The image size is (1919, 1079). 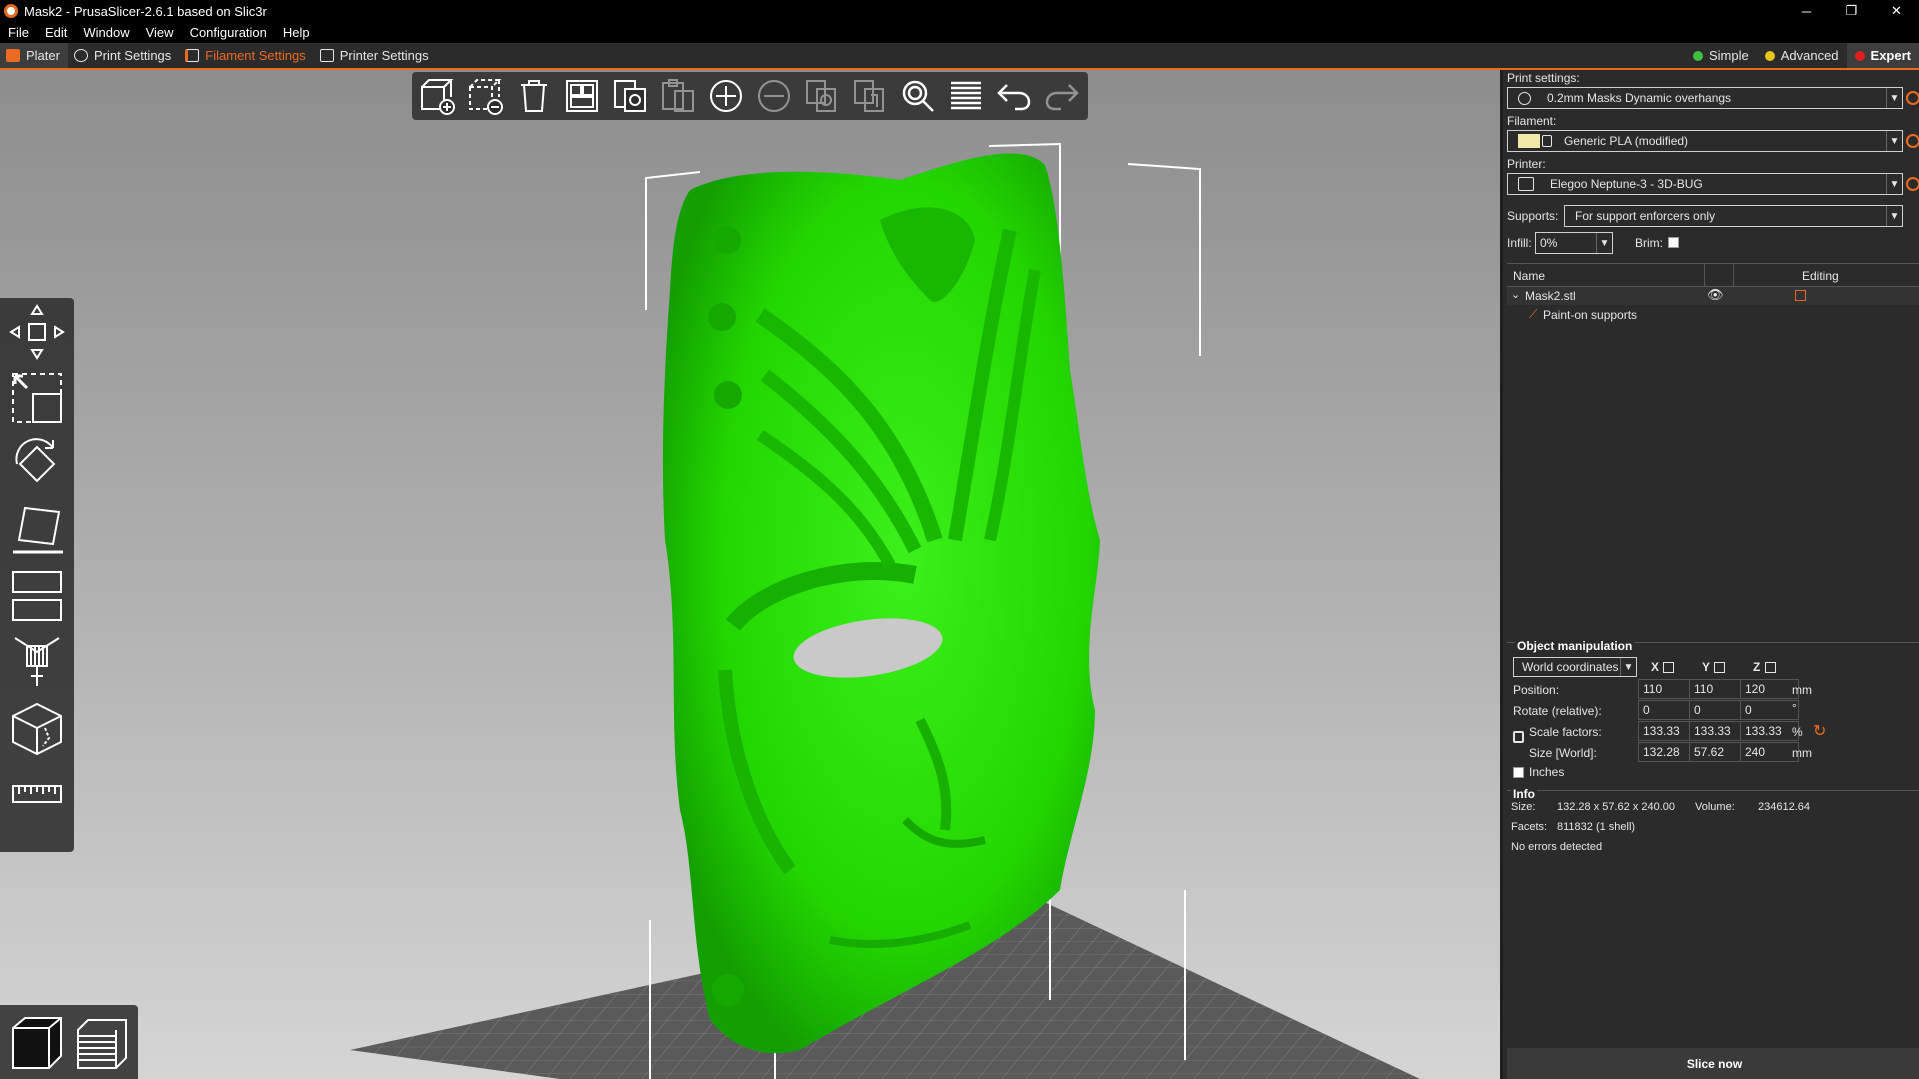 What do you see at coordinates (486, 96) in the screenshot?
I see `delete-icon` at bounding box center [486, 96].